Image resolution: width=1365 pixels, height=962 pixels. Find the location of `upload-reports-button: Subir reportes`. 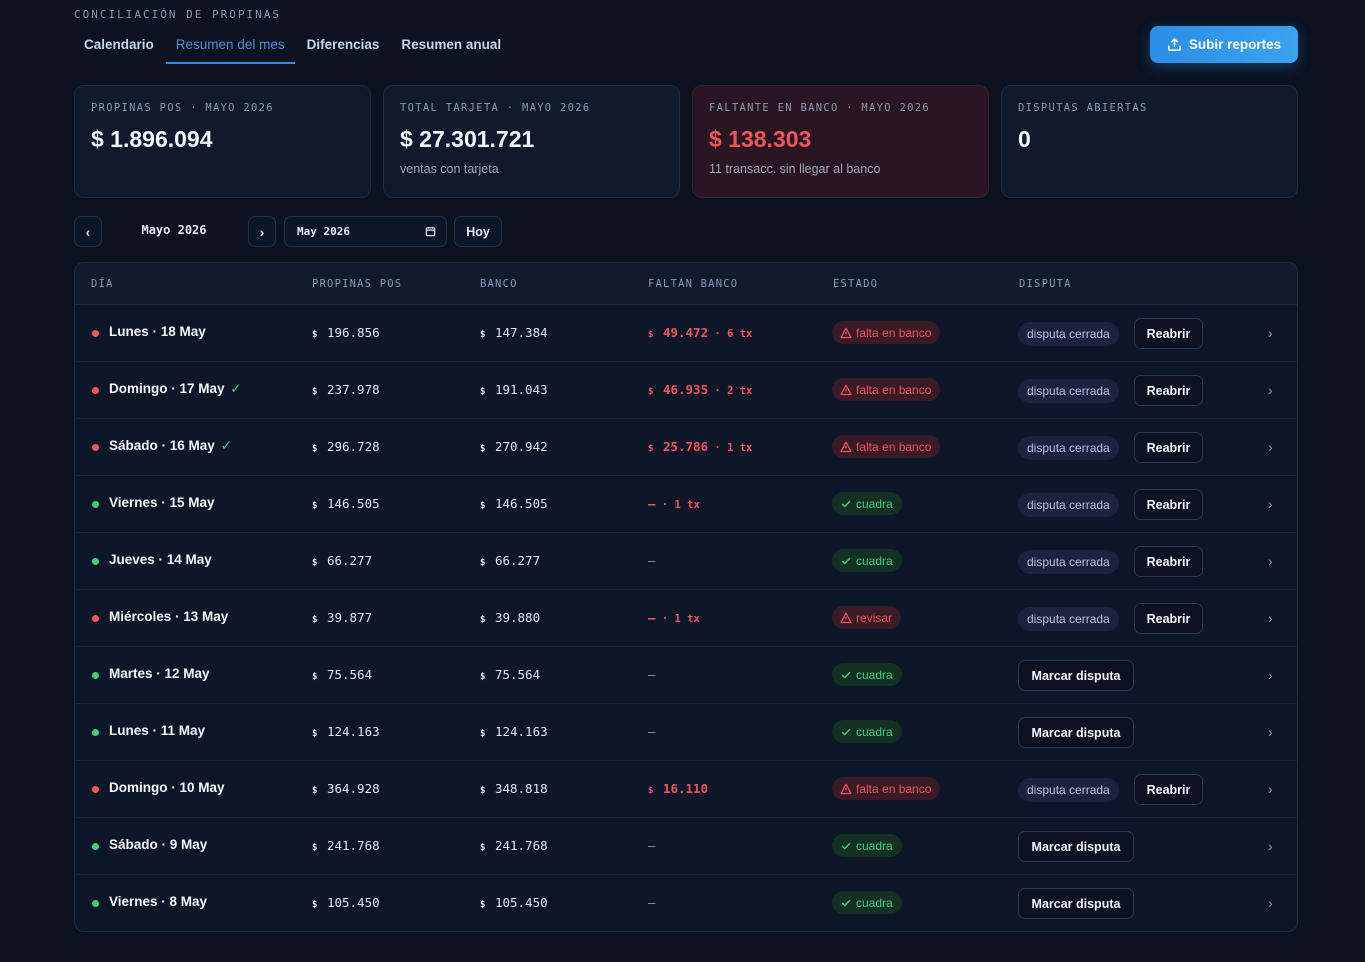

upload-reports-button: Subir reportes is located at coordinates (1224, 44).